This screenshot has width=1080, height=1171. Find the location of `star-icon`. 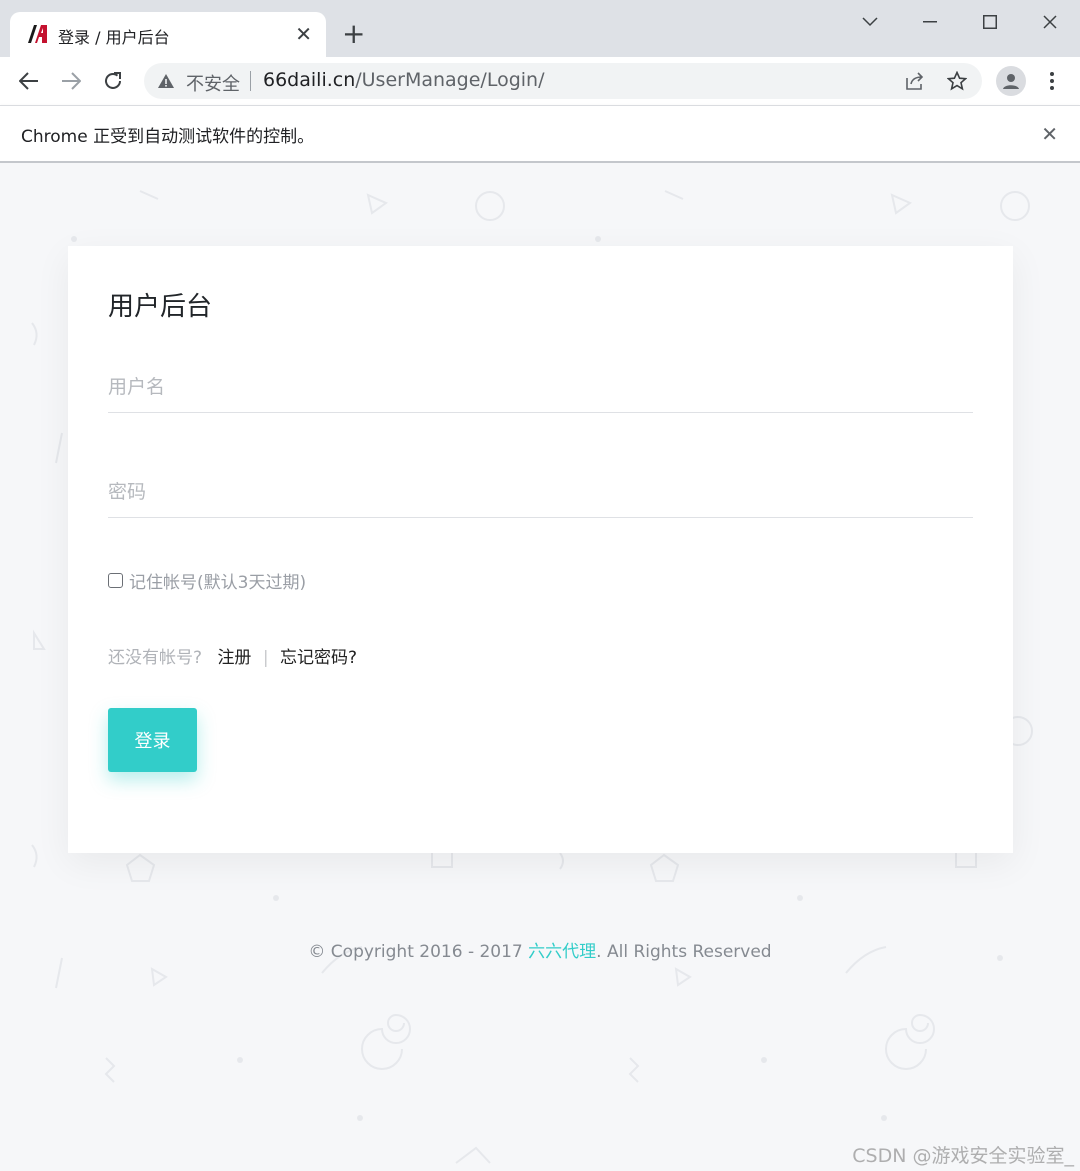

star-icon is located at coordinates (957, 81).